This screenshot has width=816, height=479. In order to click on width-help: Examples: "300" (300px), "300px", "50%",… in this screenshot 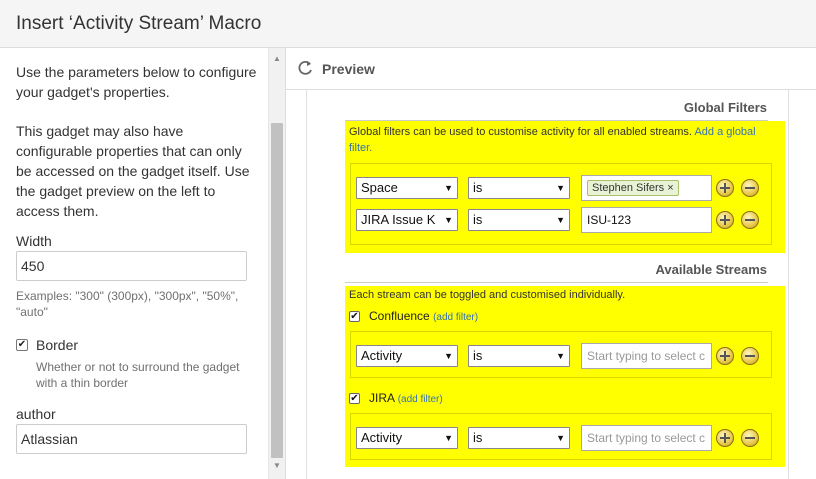, I will do `click(127, 304)`.